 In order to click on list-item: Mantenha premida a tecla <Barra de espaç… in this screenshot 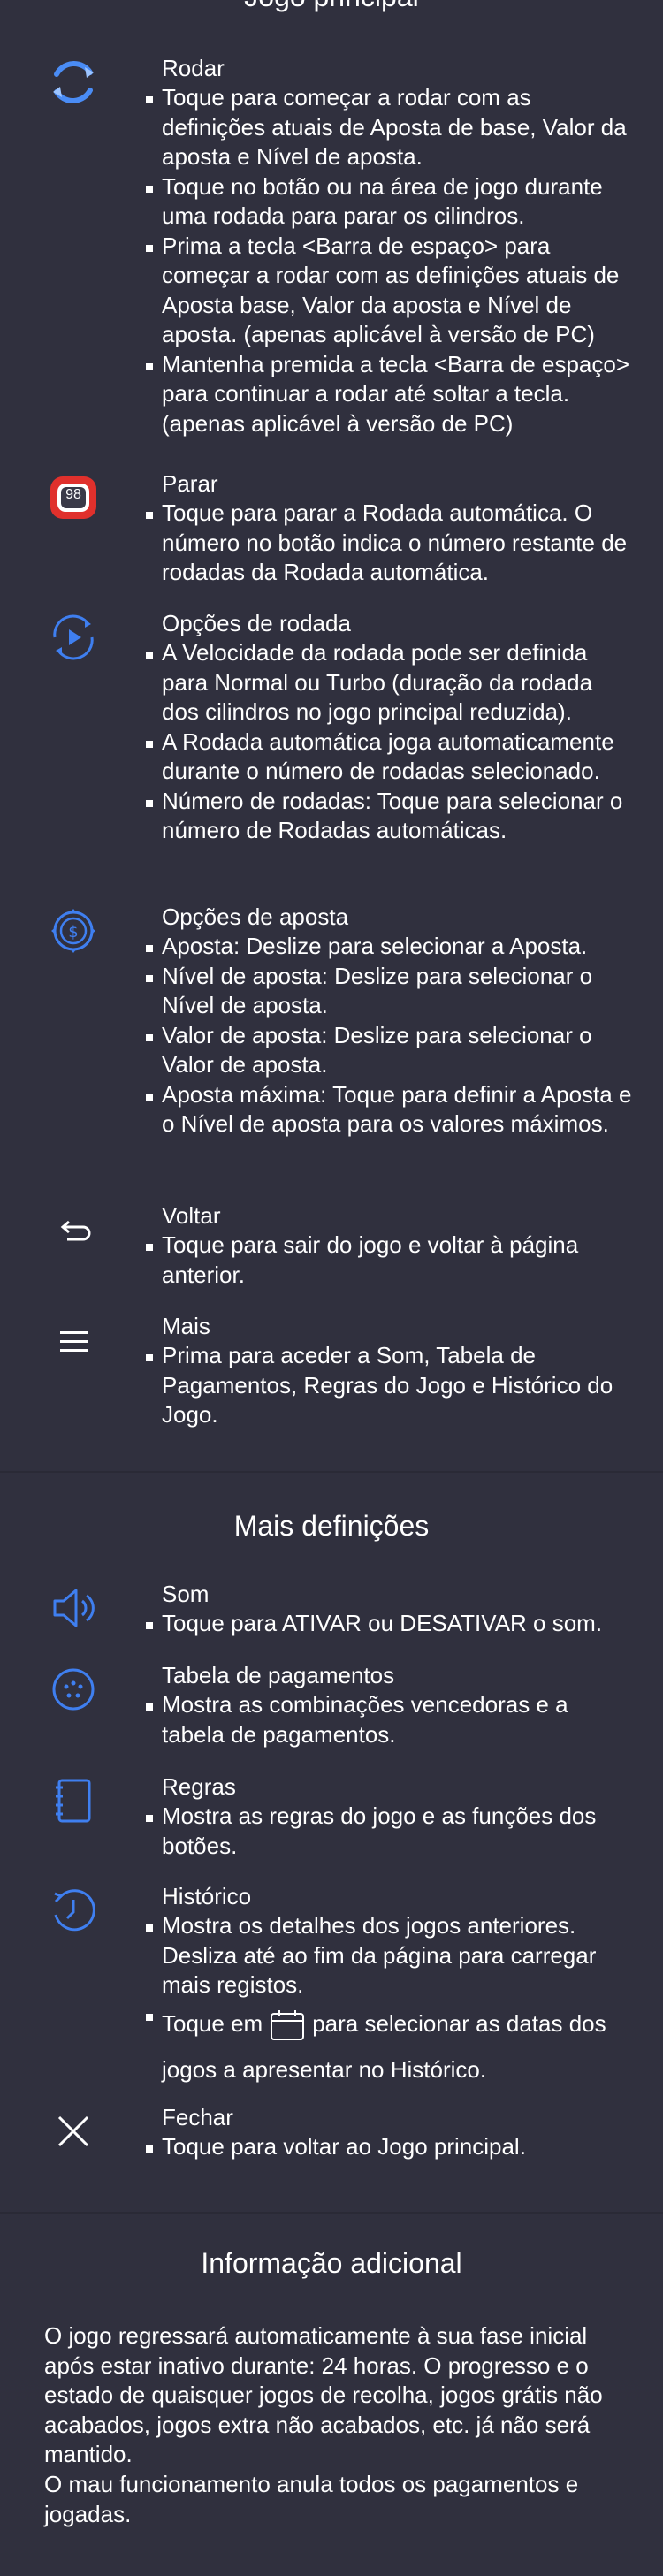, I will do `click(390, 394)`.